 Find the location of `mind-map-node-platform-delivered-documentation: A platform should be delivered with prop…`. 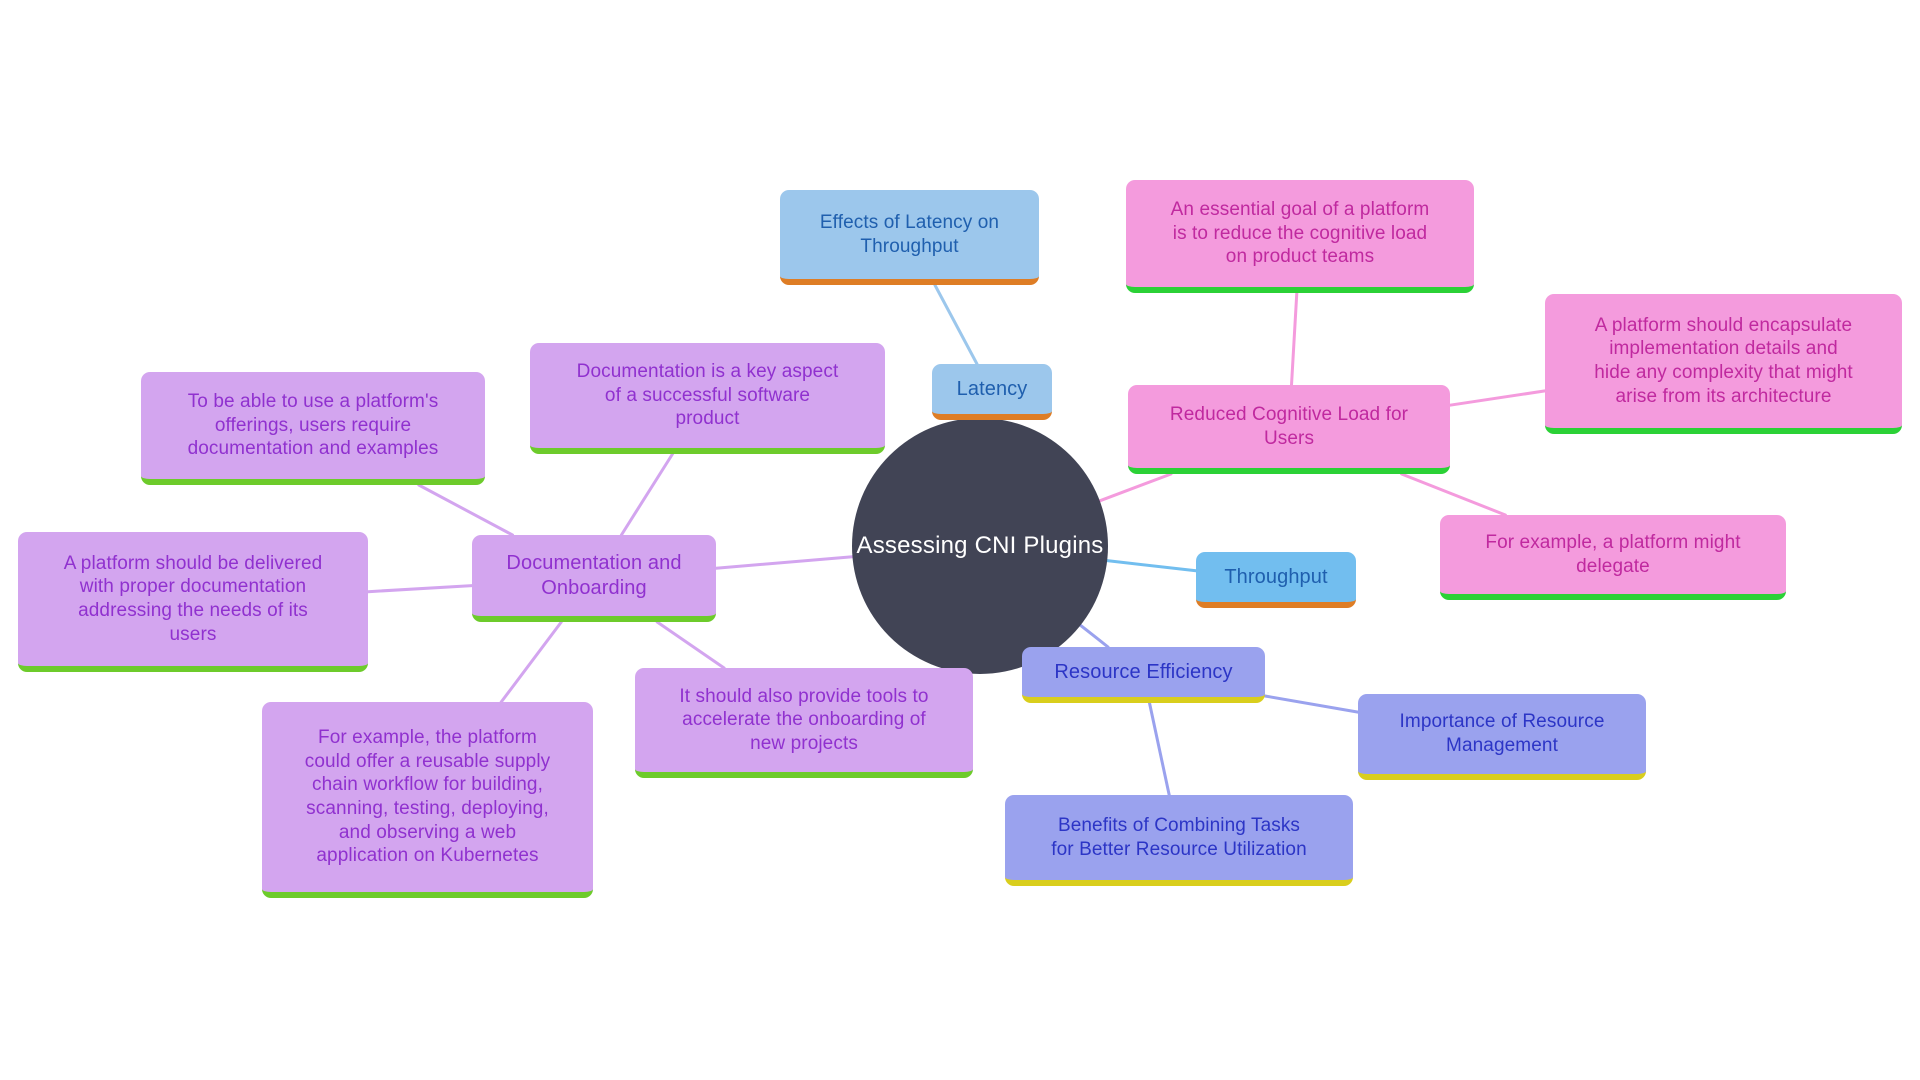

mind-map-node-platform-delivered-documentation: A platform should be delivered with prop… is located at coordinates (193, 602).